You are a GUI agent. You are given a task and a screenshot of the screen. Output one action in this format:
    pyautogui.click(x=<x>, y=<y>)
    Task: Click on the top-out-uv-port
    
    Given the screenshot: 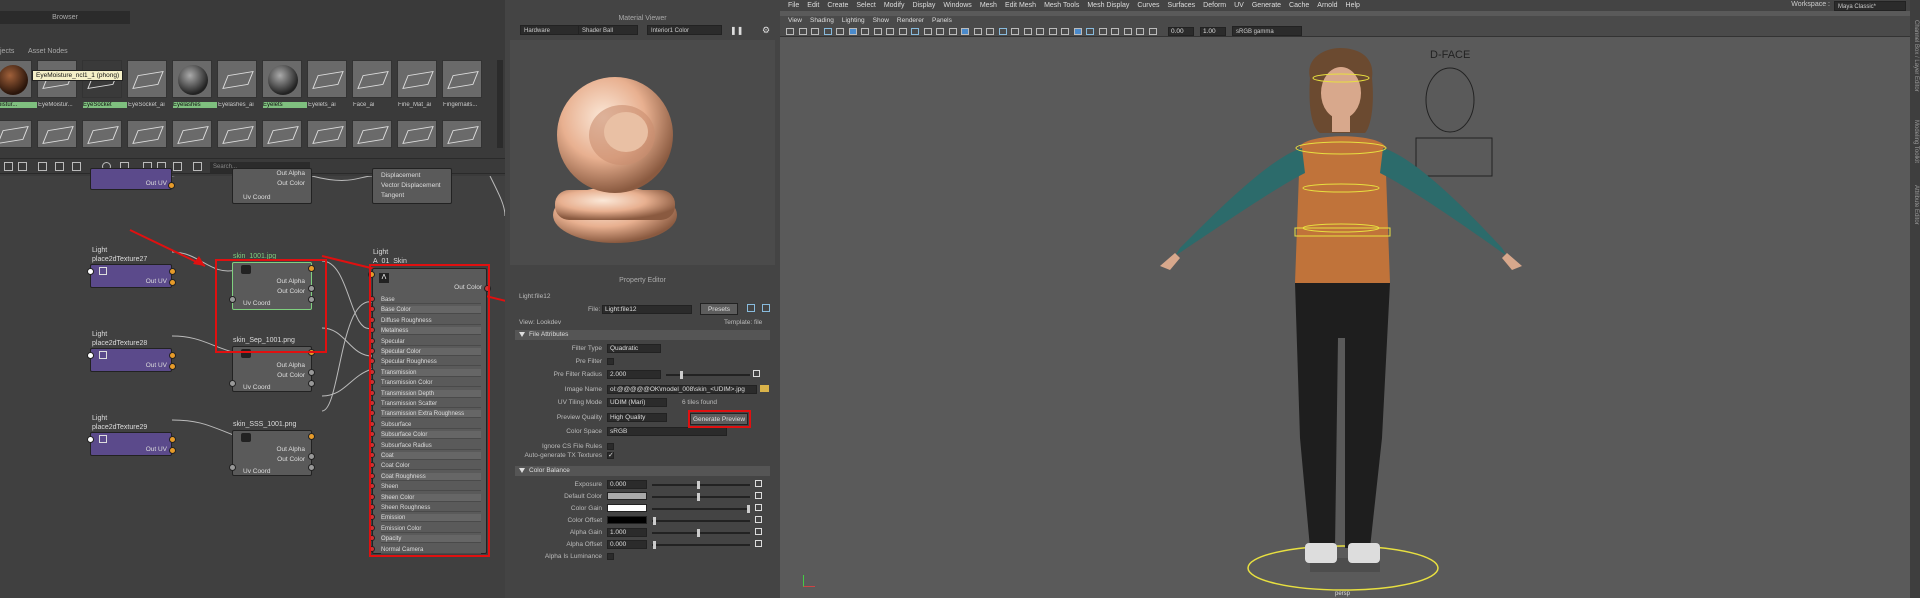 What is the action you would take?
    pyautogui.click(x=171, y=185)
    